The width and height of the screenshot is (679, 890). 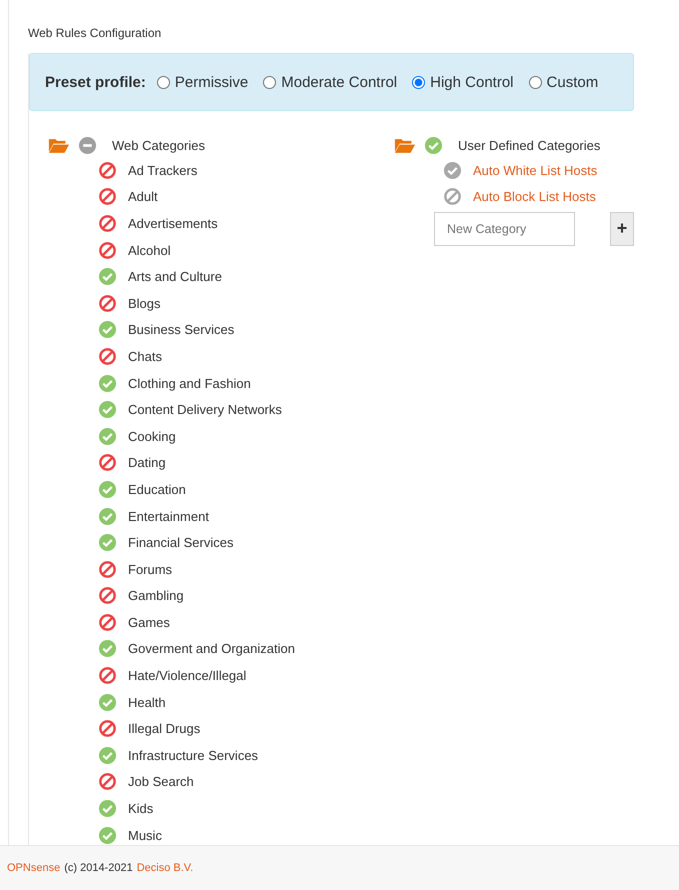 I want to click on tree-node: Chats, so click(x=145, y=356).